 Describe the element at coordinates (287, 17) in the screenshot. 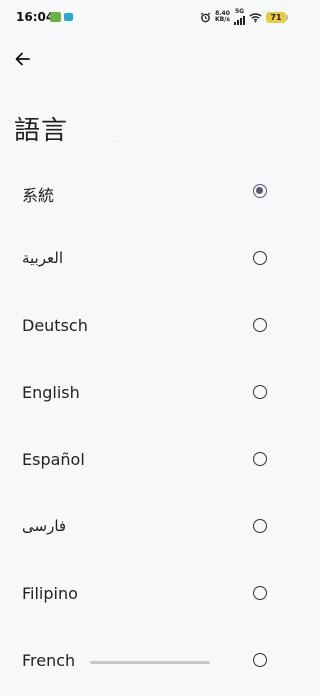

I see `battery-tip` at that location.